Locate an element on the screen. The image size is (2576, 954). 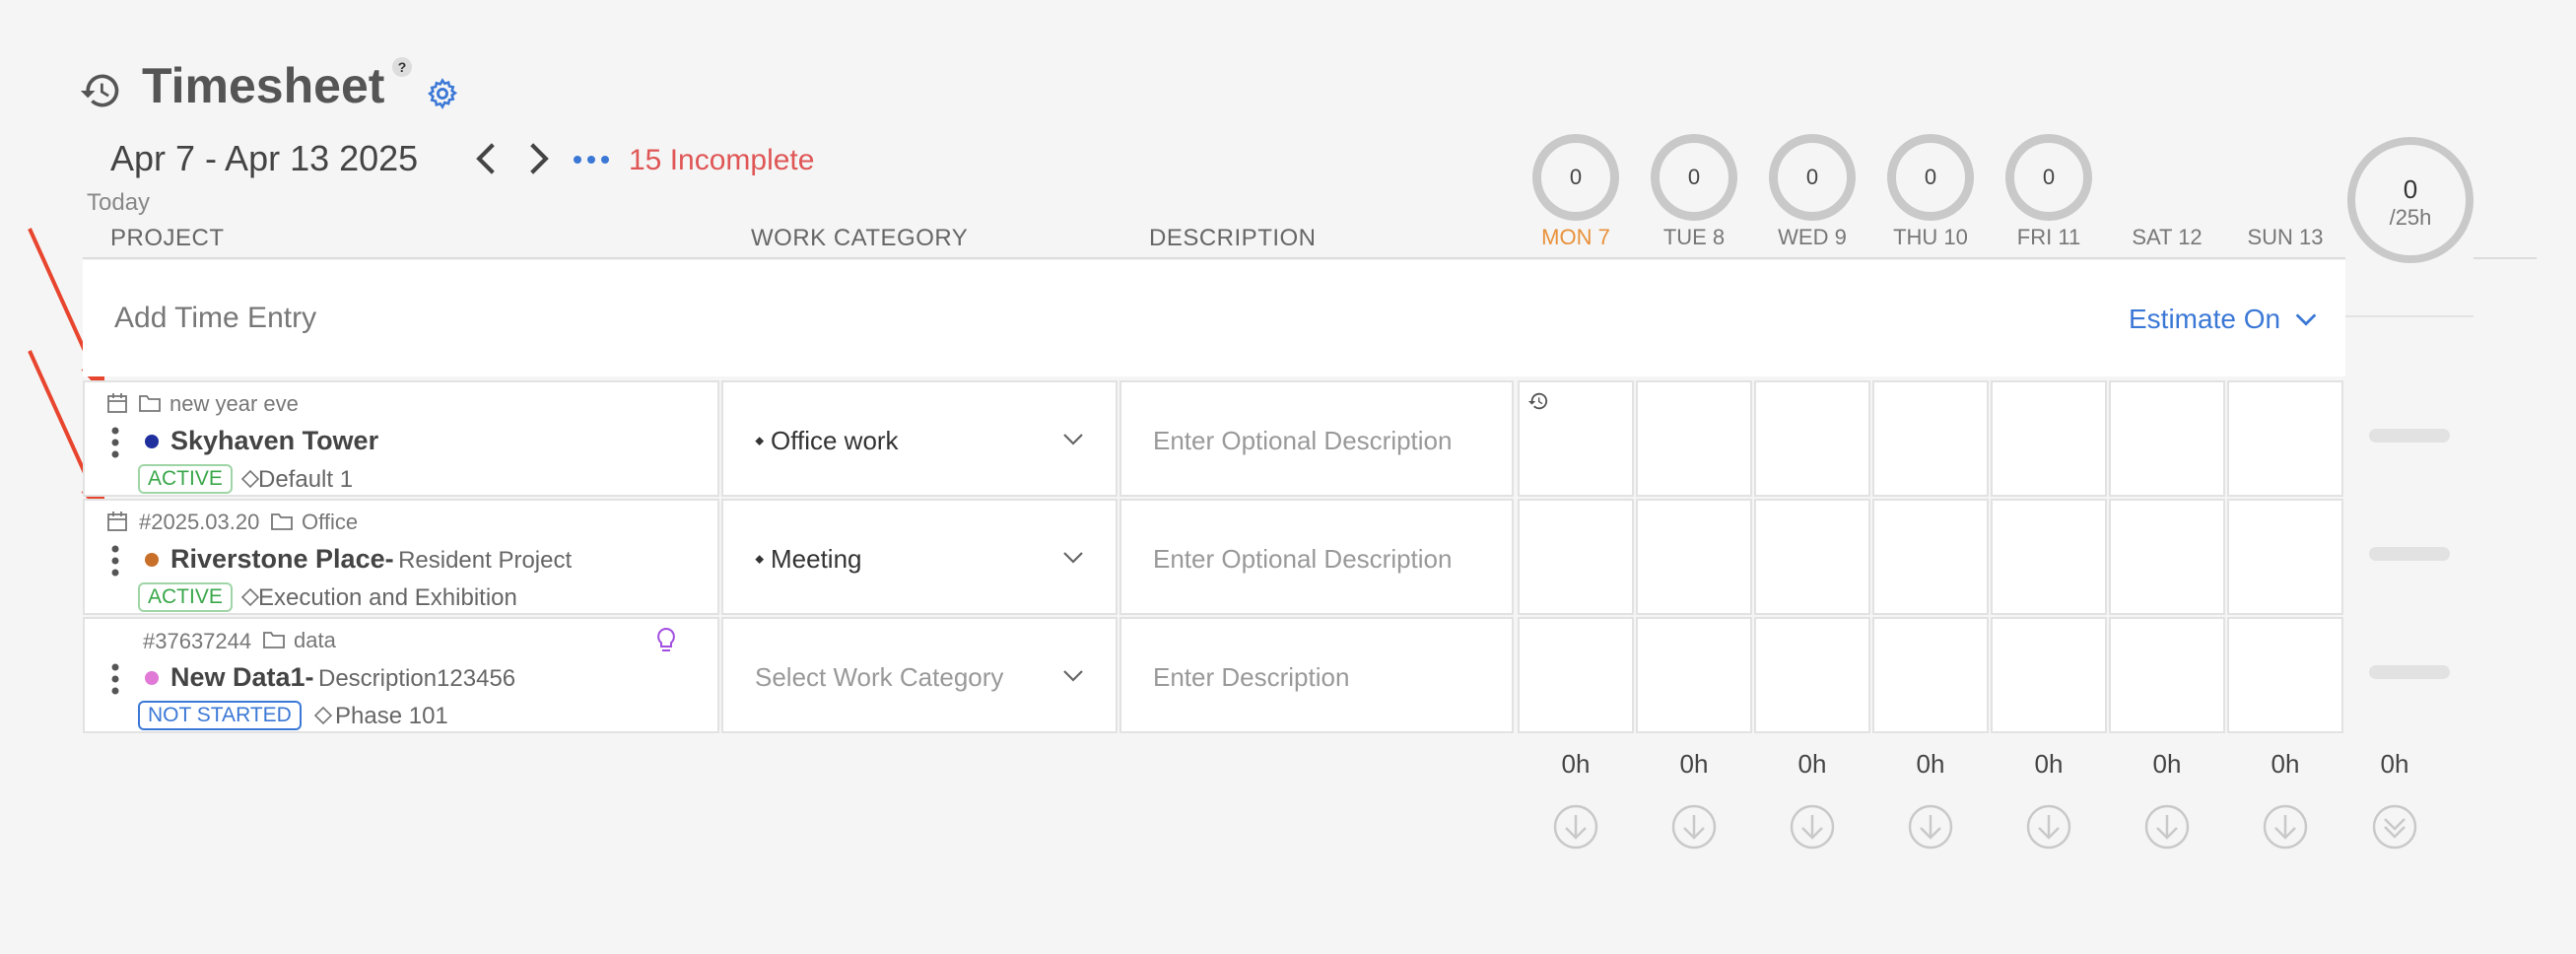
row-2-folder: Office is located at coordinates (330, 522).